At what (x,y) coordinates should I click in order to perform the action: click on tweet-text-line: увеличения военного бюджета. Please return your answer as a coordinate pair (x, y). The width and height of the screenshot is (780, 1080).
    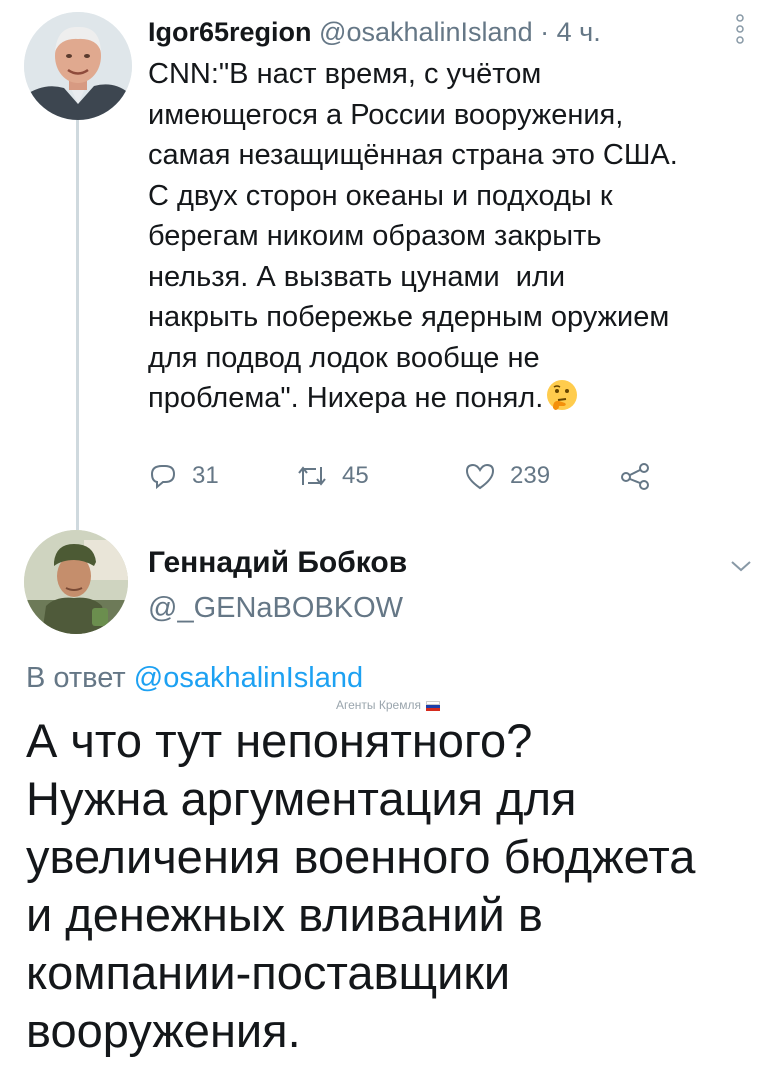
    Looking at the image, I should click on (361, 856).